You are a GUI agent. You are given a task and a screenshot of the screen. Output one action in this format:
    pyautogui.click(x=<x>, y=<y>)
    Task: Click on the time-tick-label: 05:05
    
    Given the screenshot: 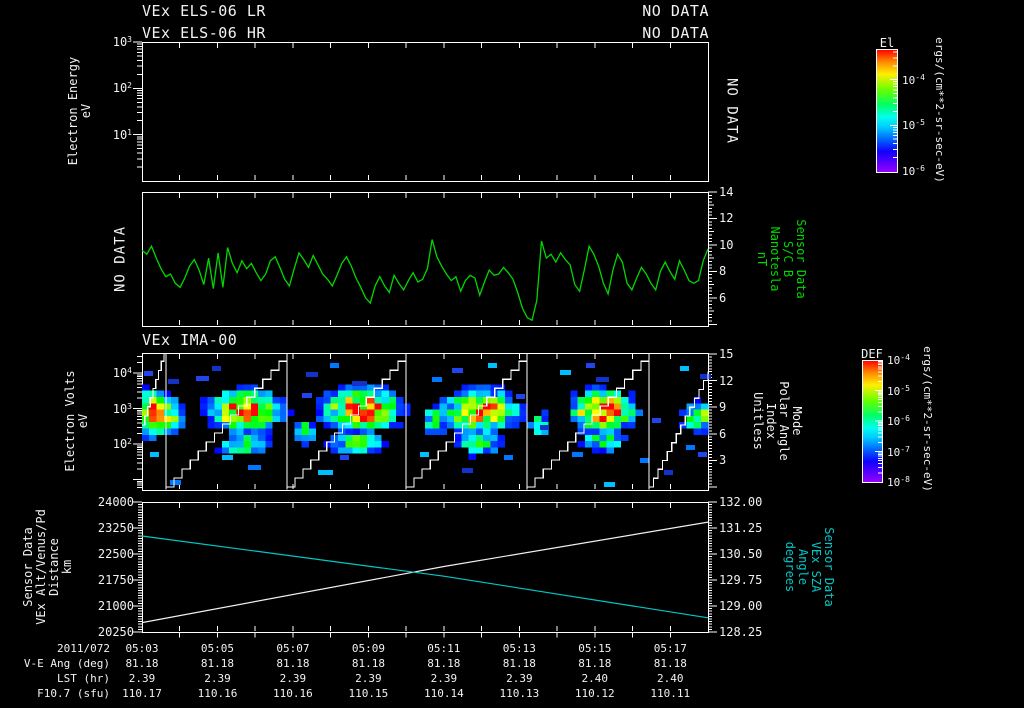 What is the action you would take?
    pyautogui.click(x=217, y=648)
    